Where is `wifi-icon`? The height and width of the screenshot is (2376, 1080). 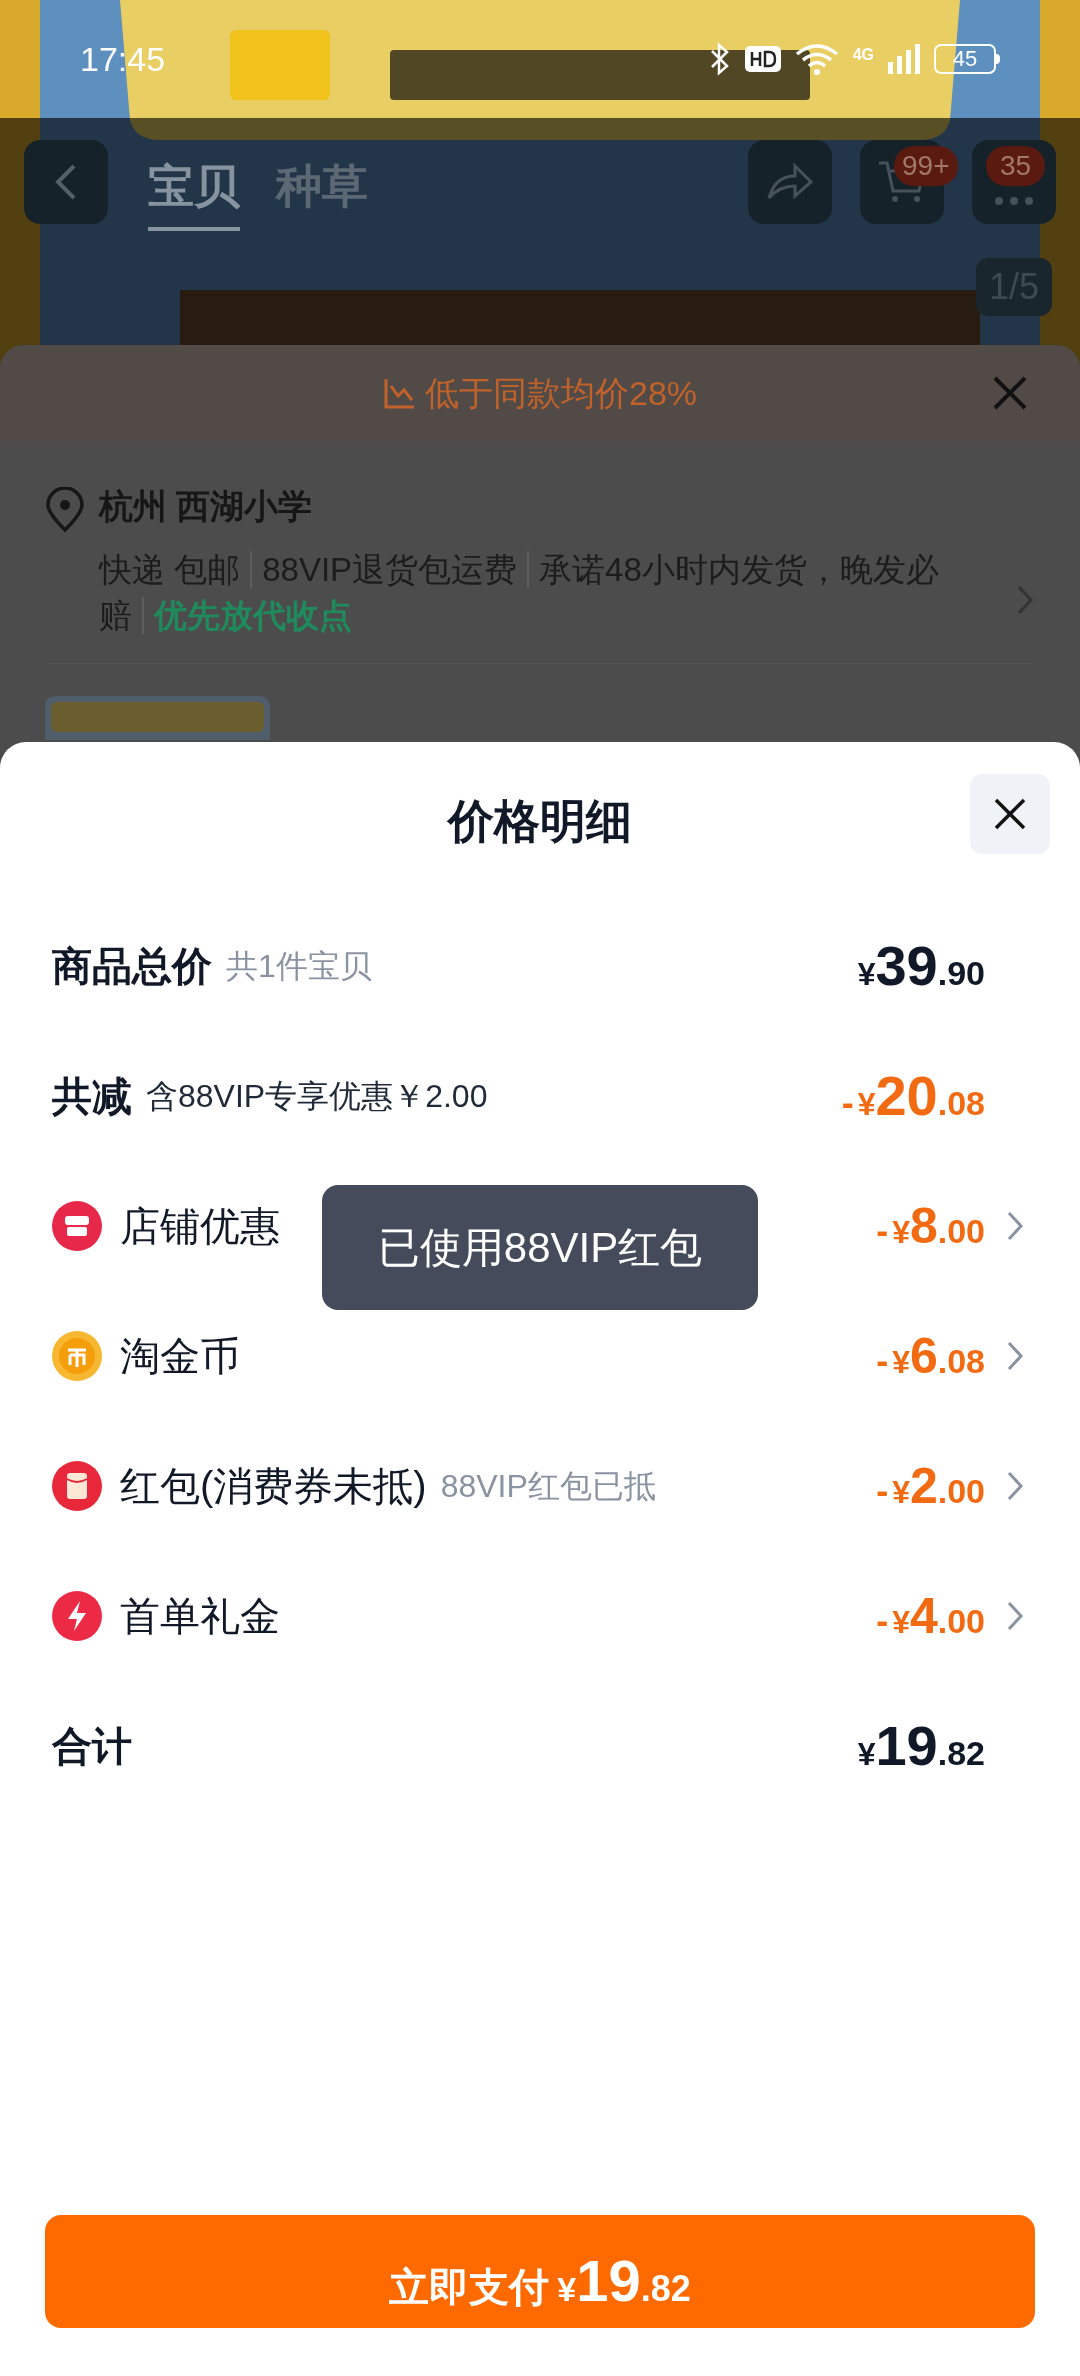 wifi-icon is located at coordinates (816, 59).